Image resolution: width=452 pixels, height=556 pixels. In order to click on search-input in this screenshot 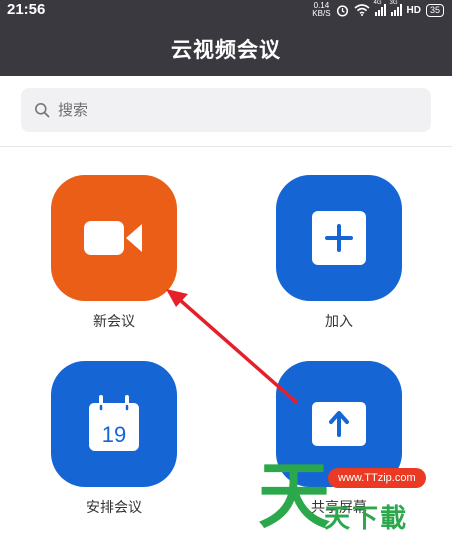, I will do `click(228, 110)`.